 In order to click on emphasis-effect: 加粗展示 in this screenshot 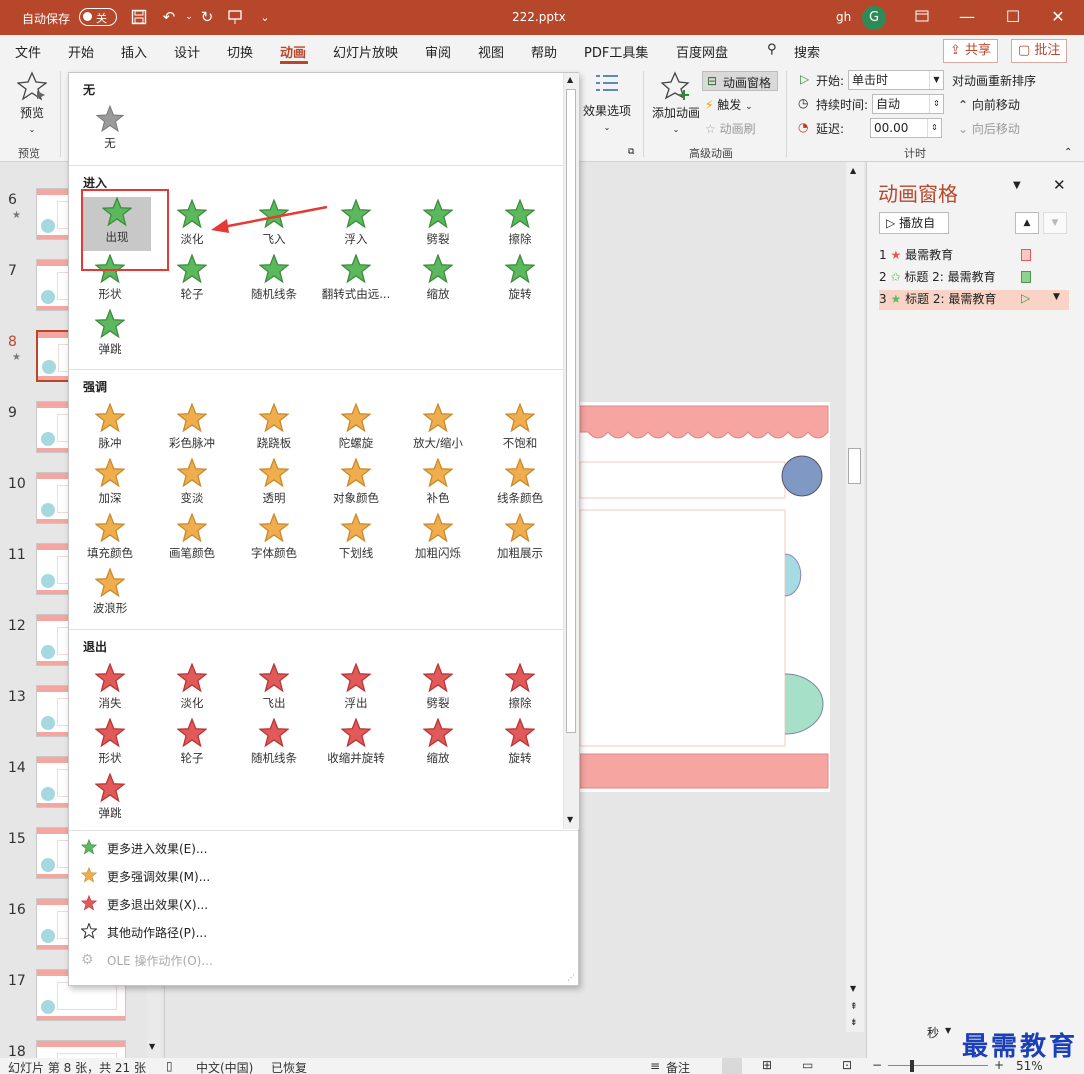, I will do `click(520, 540)`.